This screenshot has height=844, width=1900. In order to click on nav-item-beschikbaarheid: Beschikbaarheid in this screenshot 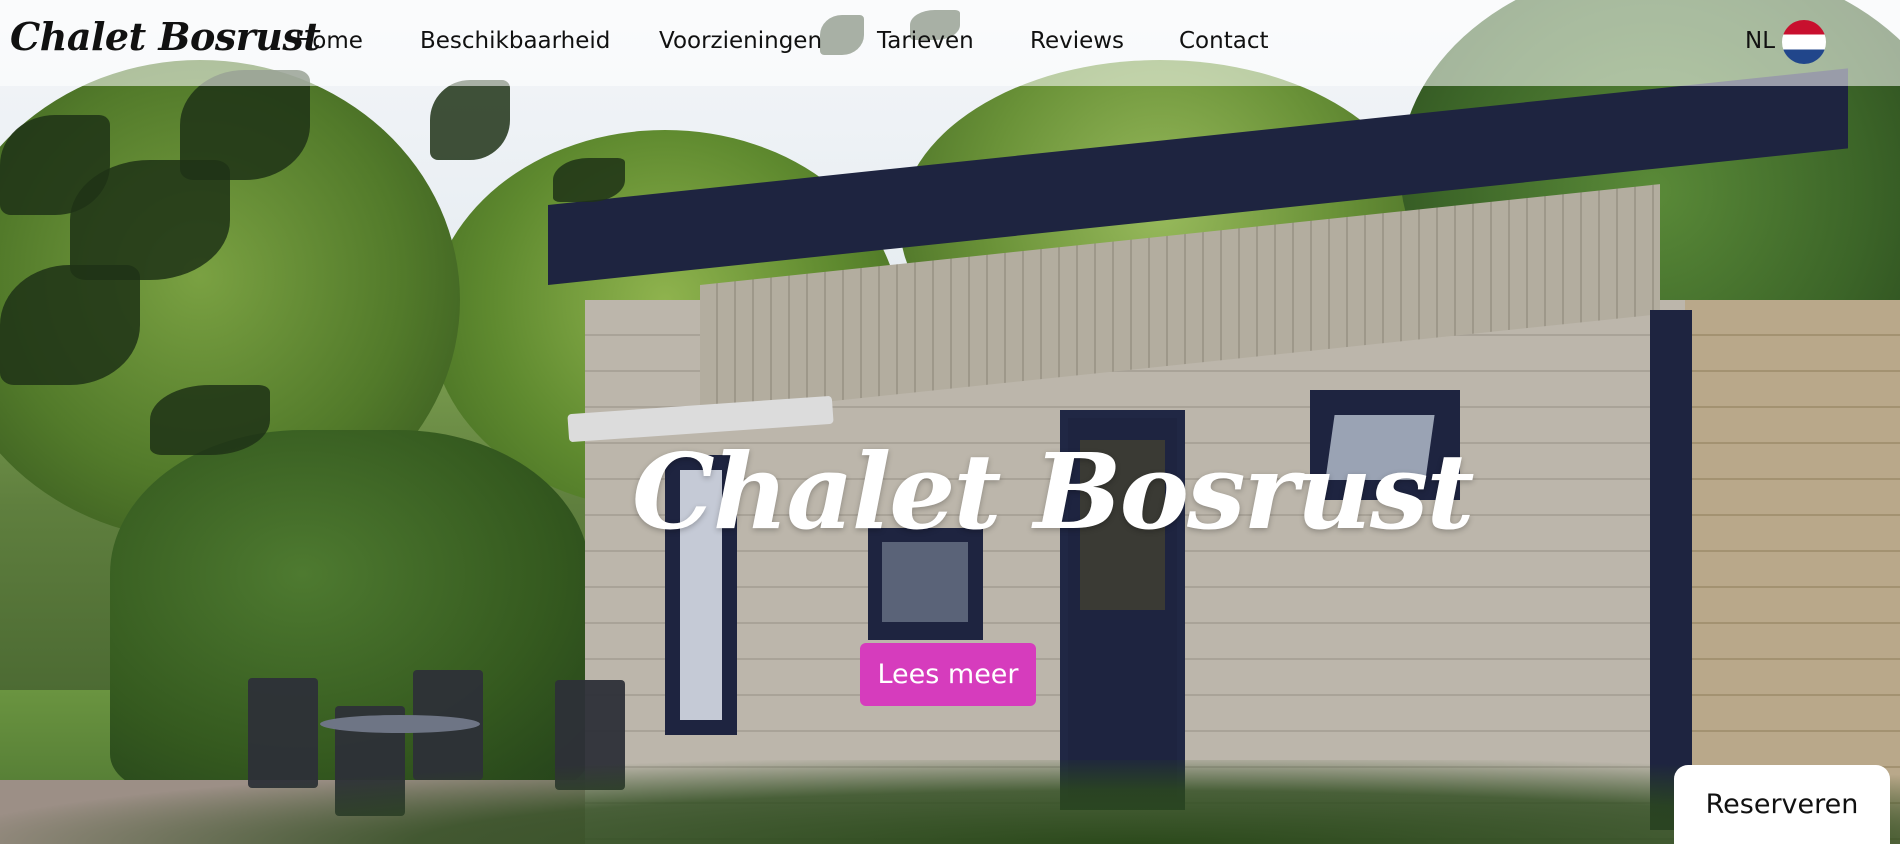, I will do `click(515, 41)`.